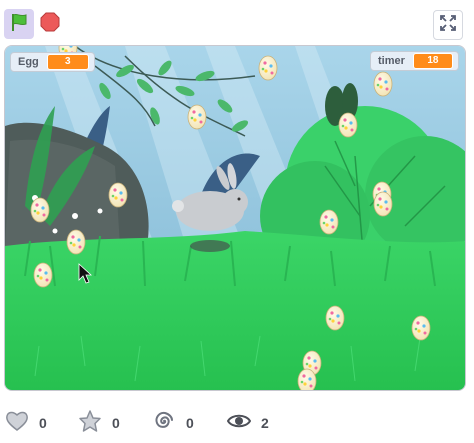 This screenshot has height=443, width=474. I want to click on green-flag-icon, so click(19, 24).